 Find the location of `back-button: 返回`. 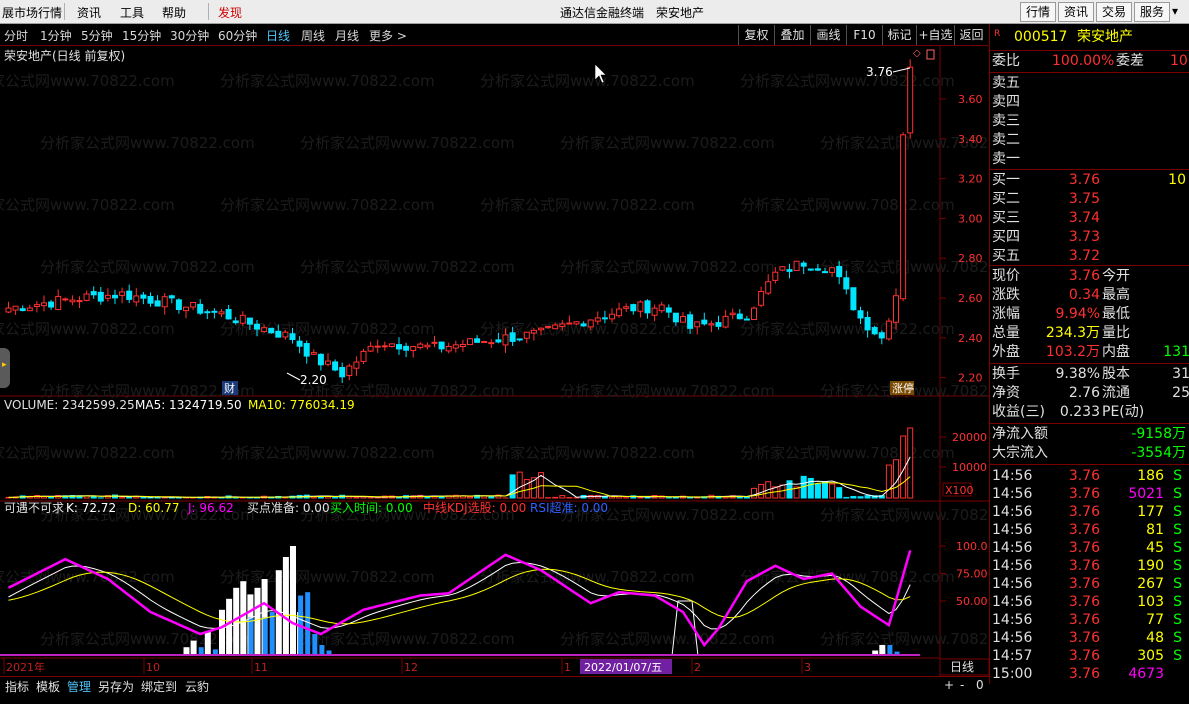

back-button: 返回 is located at coordinates (971, 35).